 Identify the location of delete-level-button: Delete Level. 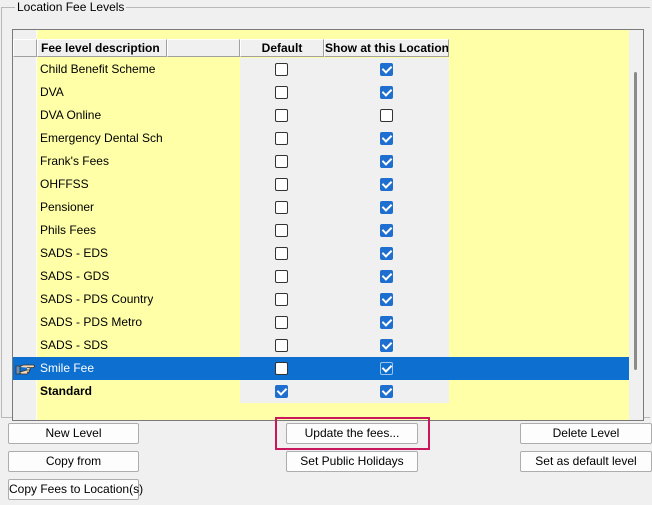
(586, 433).